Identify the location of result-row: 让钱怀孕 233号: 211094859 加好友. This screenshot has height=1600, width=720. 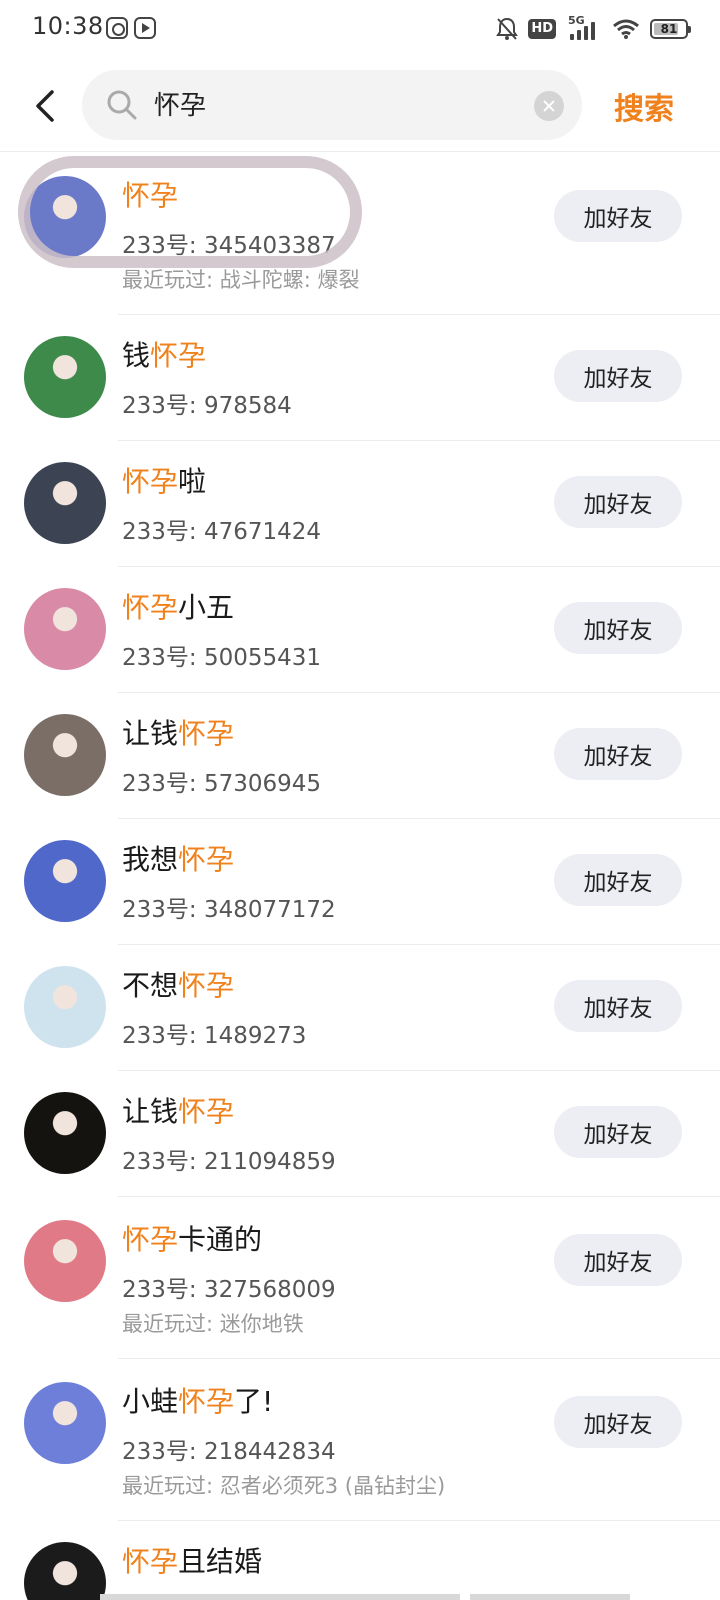
(360, 1133).